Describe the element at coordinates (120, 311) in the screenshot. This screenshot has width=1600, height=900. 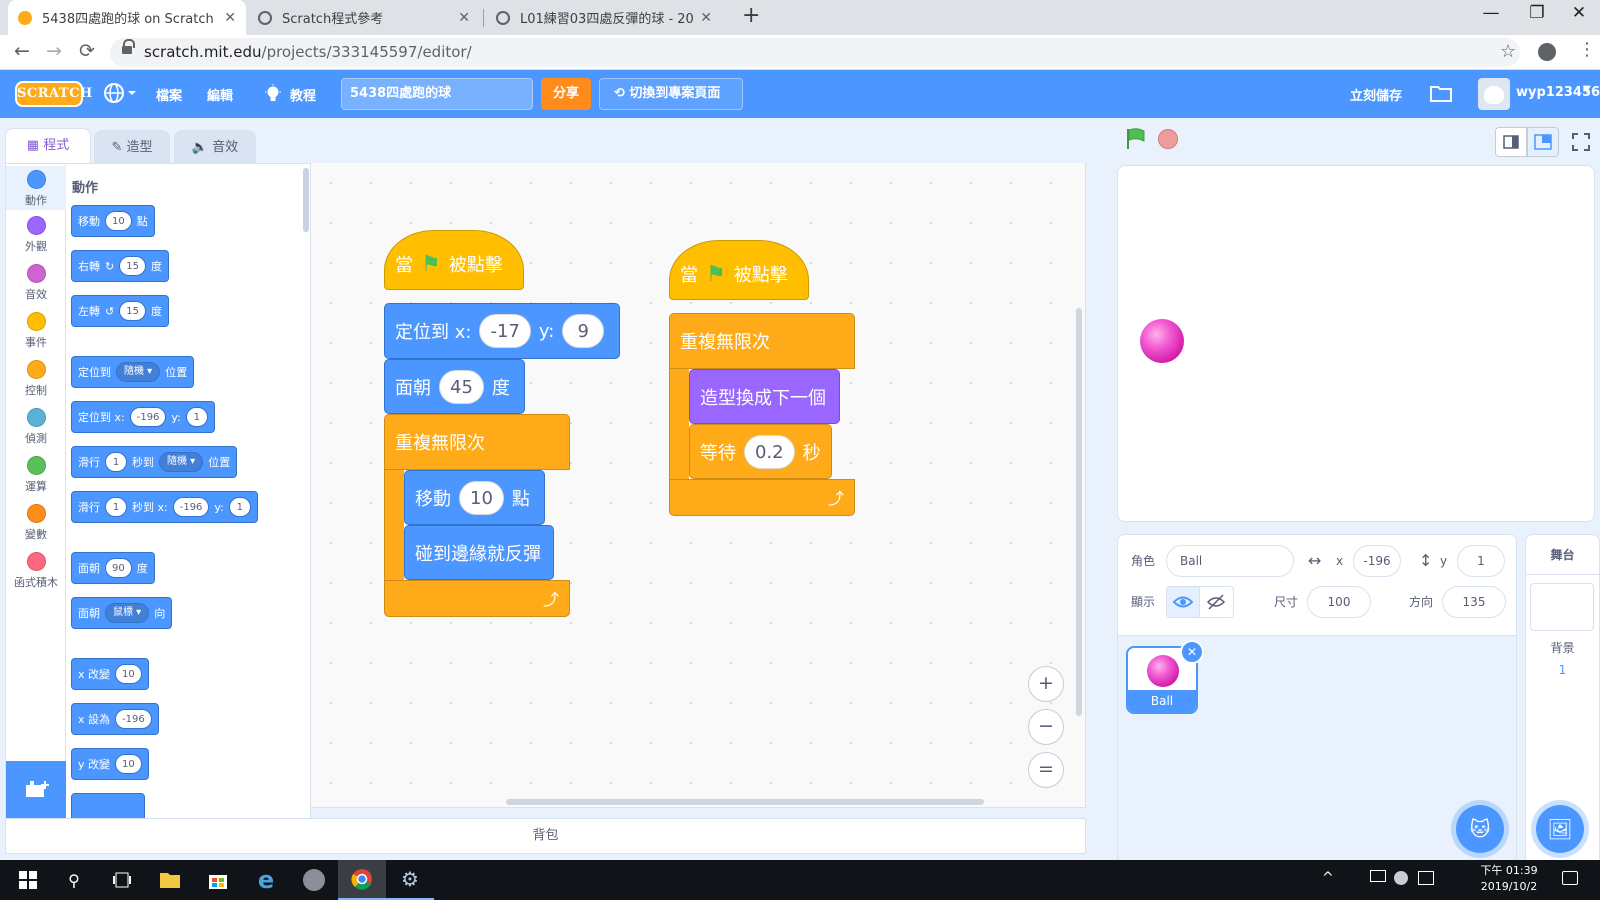
I see `block-turn-left: 左轉 ↺ 15 度` at that location.